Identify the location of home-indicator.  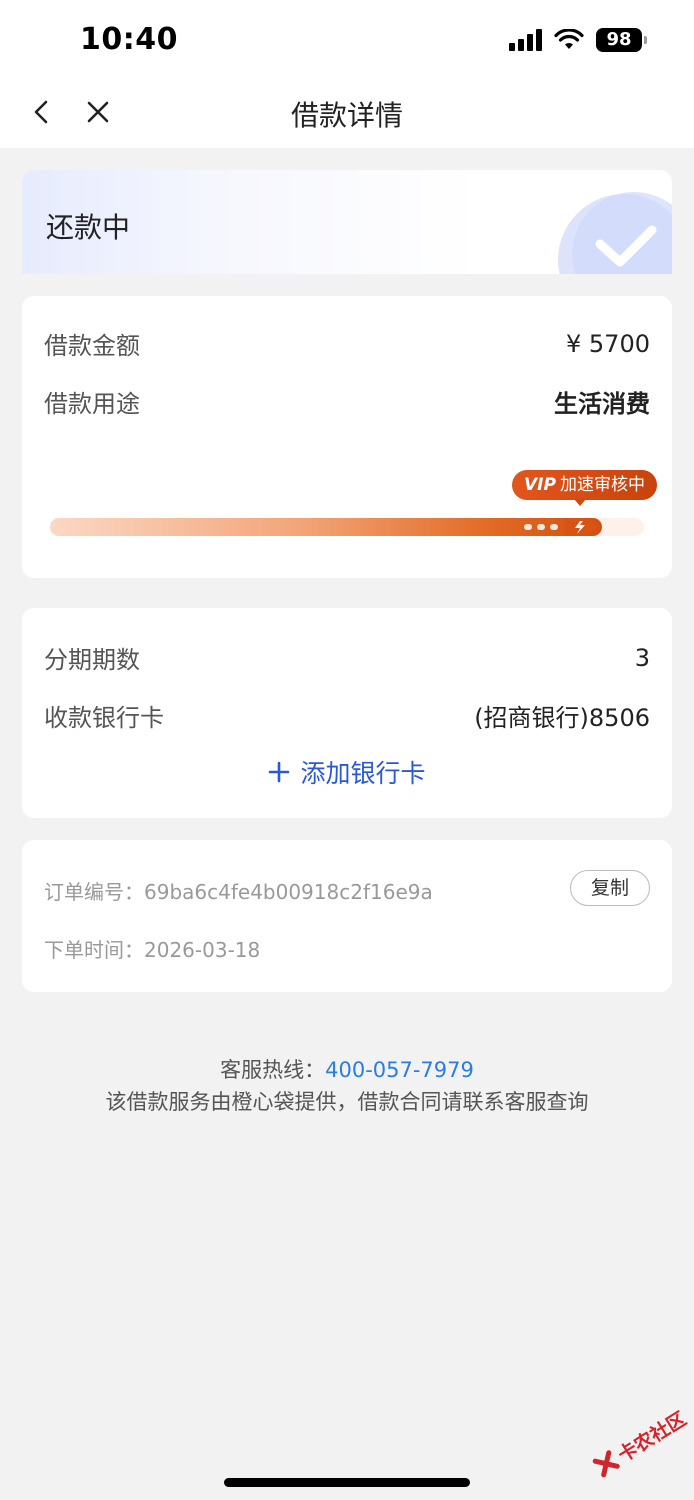
(347, 1482).